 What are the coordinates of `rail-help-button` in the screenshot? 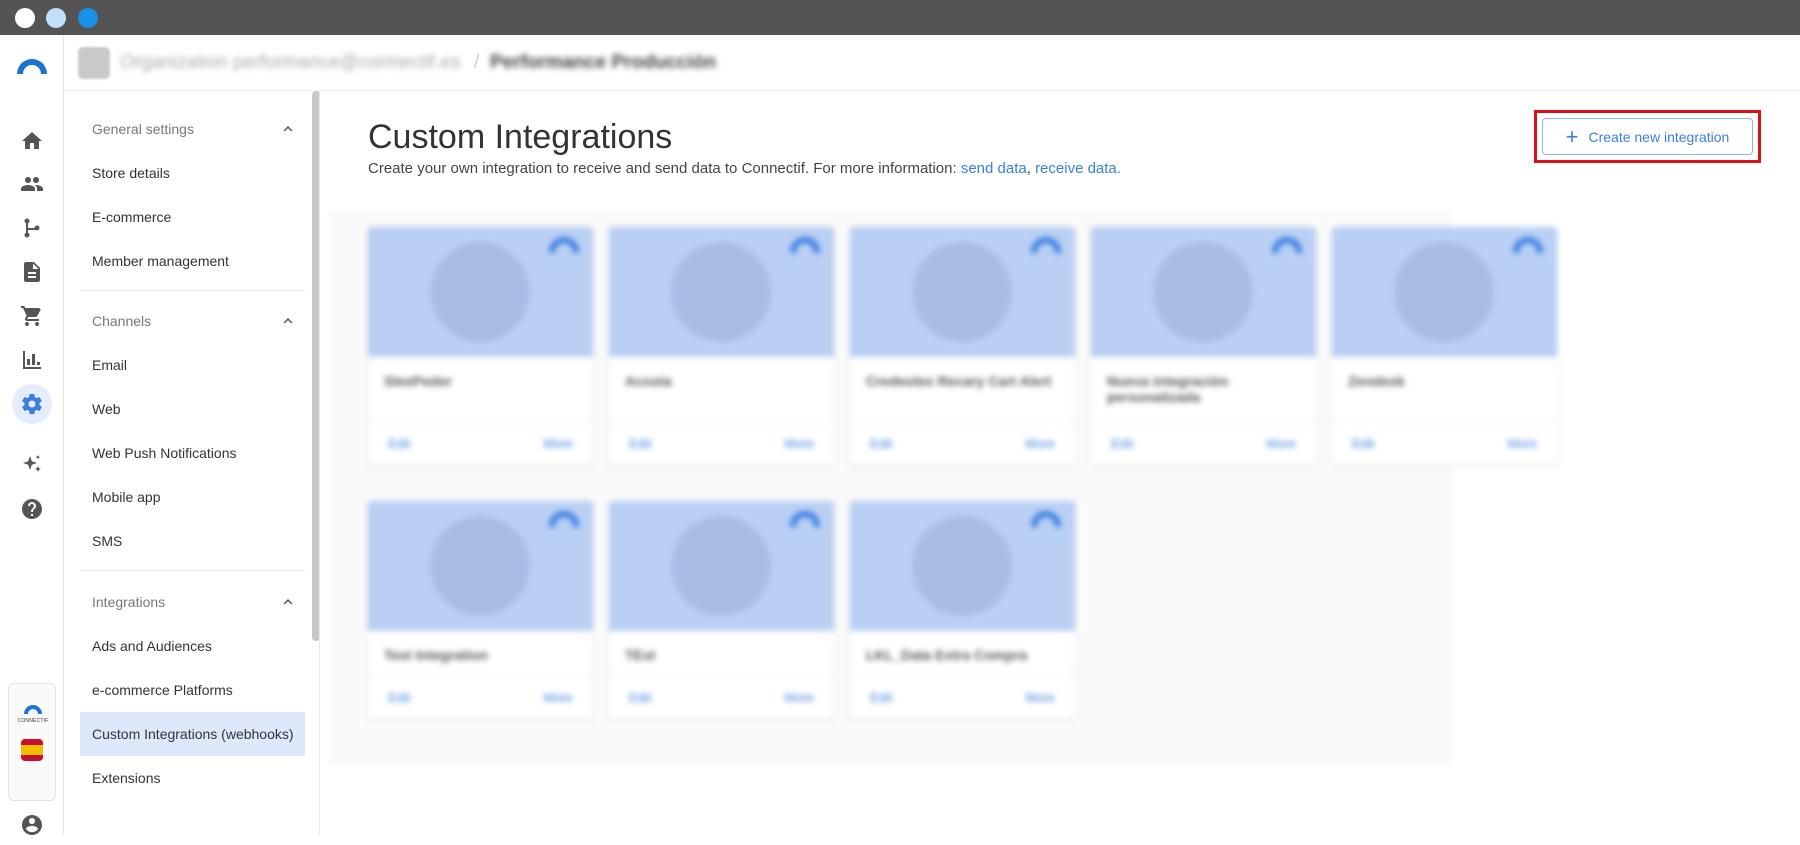 It's located at (32, 509).